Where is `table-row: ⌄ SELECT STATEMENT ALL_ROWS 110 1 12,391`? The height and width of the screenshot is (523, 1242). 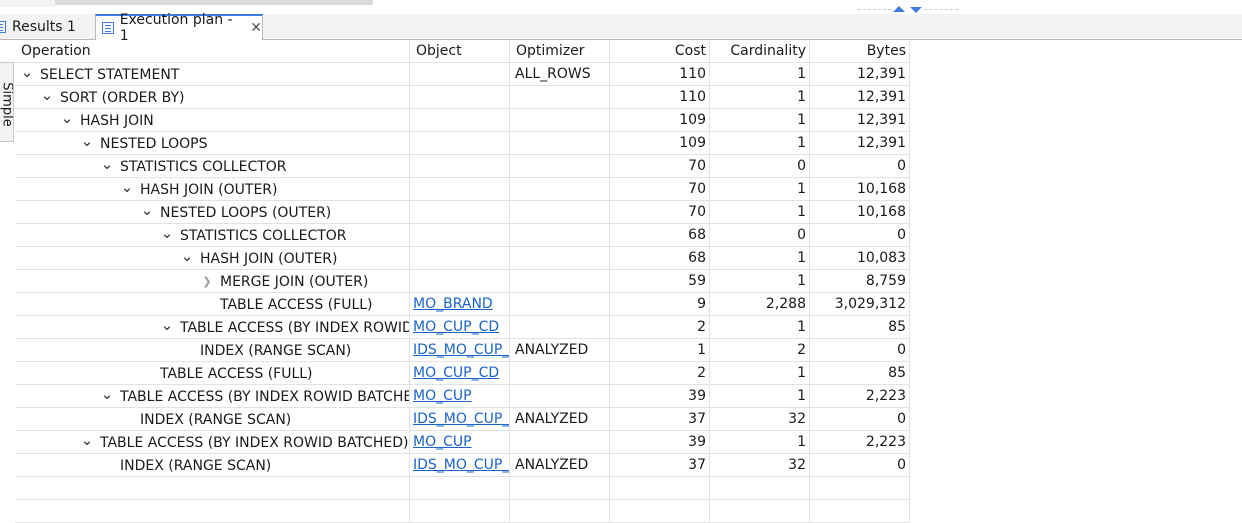
table-row: ⌄ SELECT STATEMENT ALL_ROWS 110 1 12,391 is located at coordinates (628, 74).